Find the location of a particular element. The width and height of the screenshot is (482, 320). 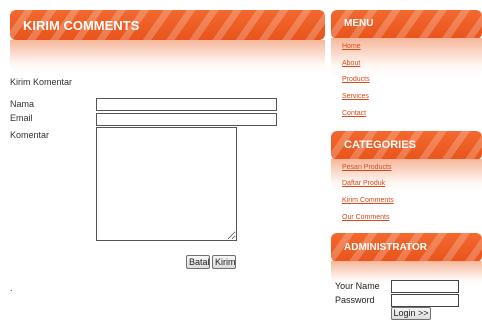

category-item-daftar-produk: Daftar Produk is located at coordinates (363, 183).